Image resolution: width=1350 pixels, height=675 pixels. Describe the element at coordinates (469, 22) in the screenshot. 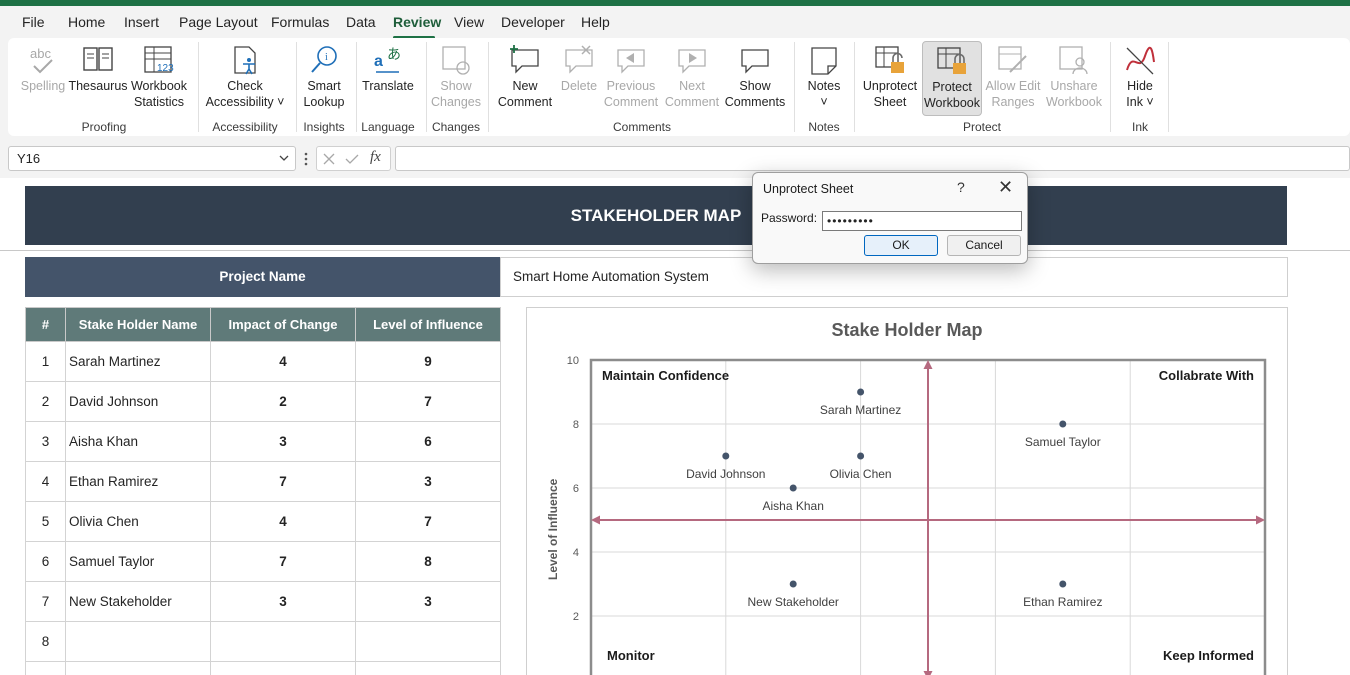

I see `tab-view: View` at that location.